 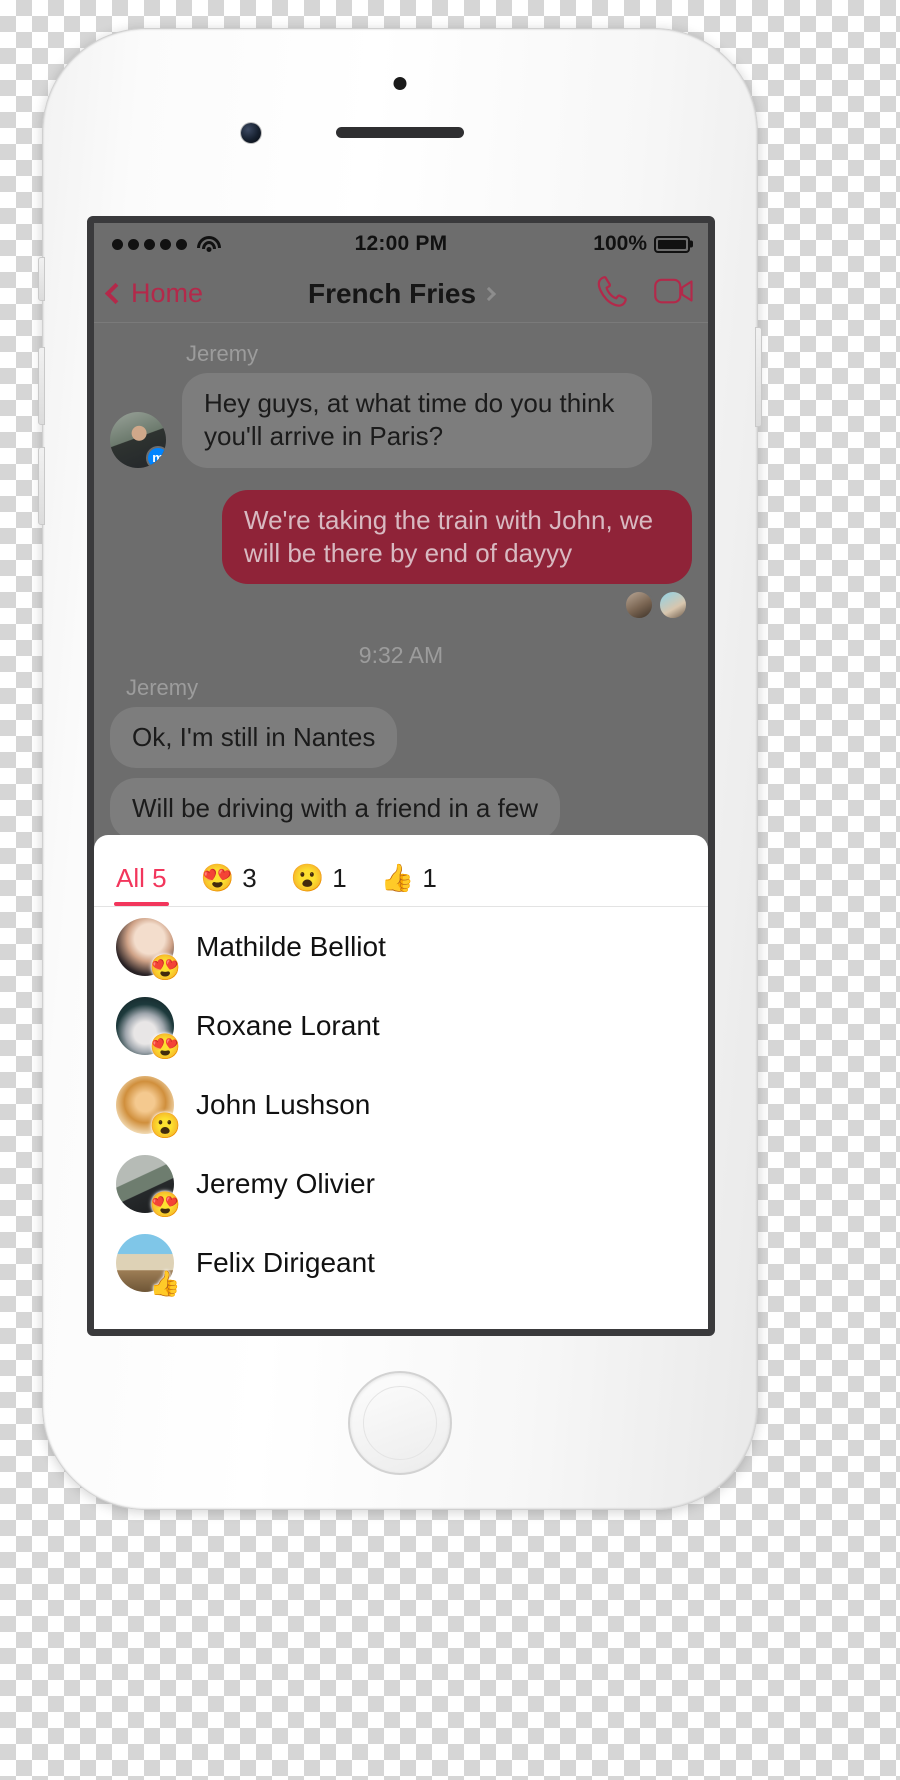 I want to click on tab-love: 😍 3, so click(x=229, y=884).